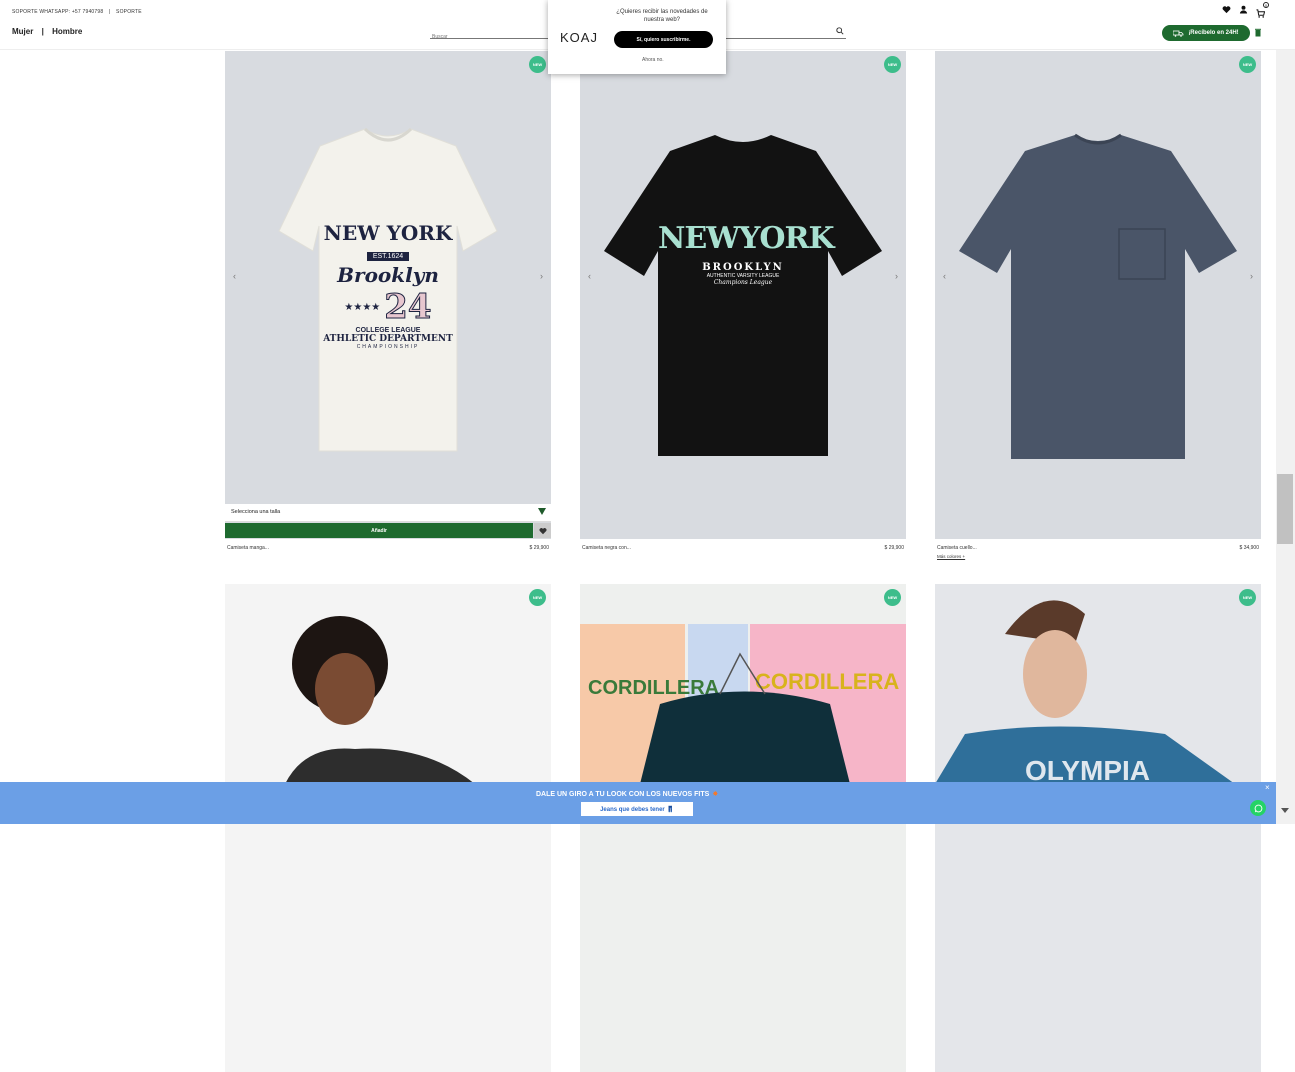 This screenshot has height=1072, width=1295. I want to click on scroll-down-arrow, so click(1285, 810).